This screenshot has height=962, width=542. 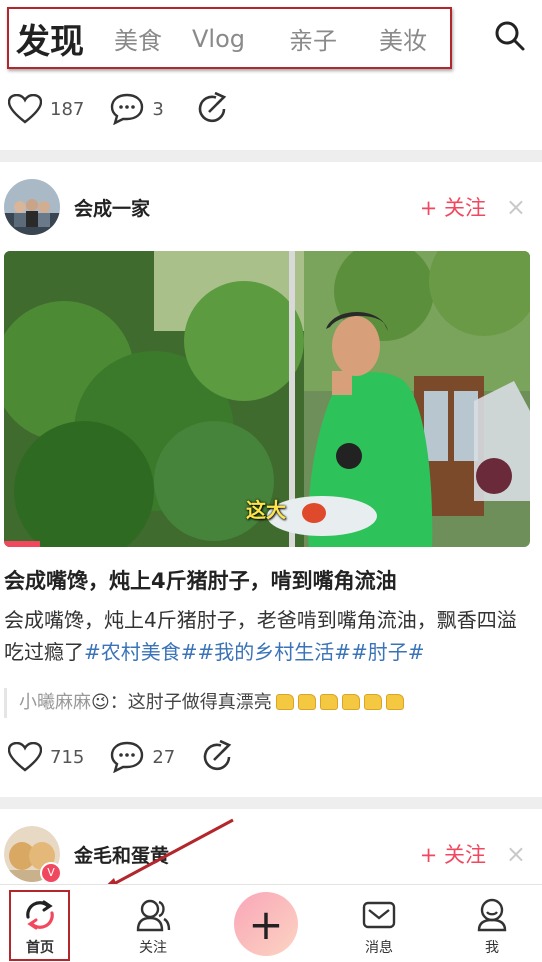 What do you see at coordinates (379, 915) in the screenshot?
I see `mail-icon` at bounding box center [379, 915].